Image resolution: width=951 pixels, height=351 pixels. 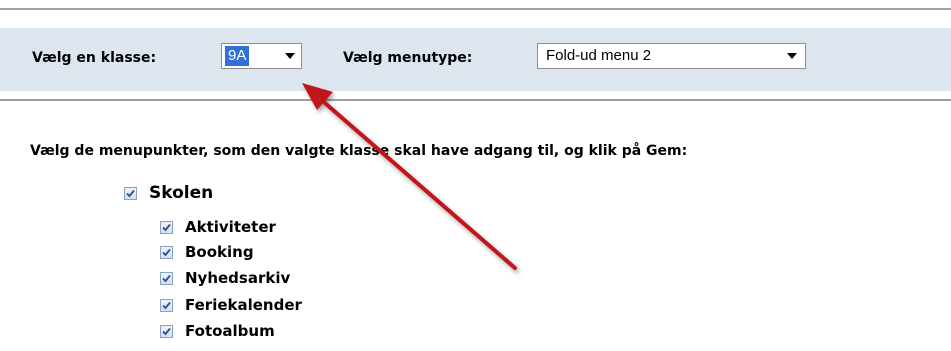 I want to click on class-select: 9A, so click(x=261, y=56).